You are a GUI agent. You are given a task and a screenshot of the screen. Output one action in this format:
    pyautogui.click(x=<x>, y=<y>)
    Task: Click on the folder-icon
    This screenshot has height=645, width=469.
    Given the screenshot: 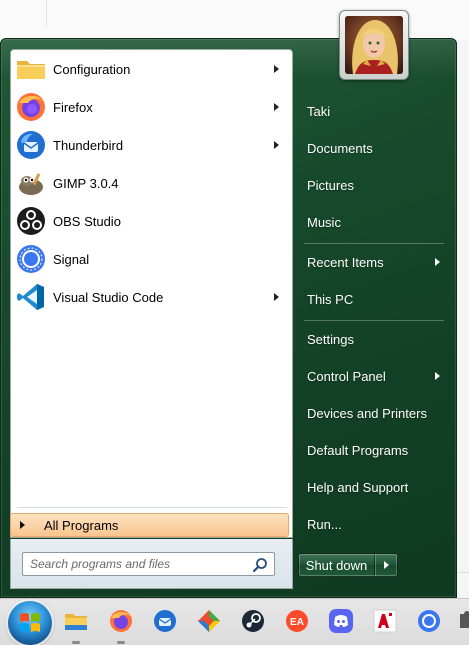 What is the action you would take?
    pyautogui.click(x=31, y=70)
    